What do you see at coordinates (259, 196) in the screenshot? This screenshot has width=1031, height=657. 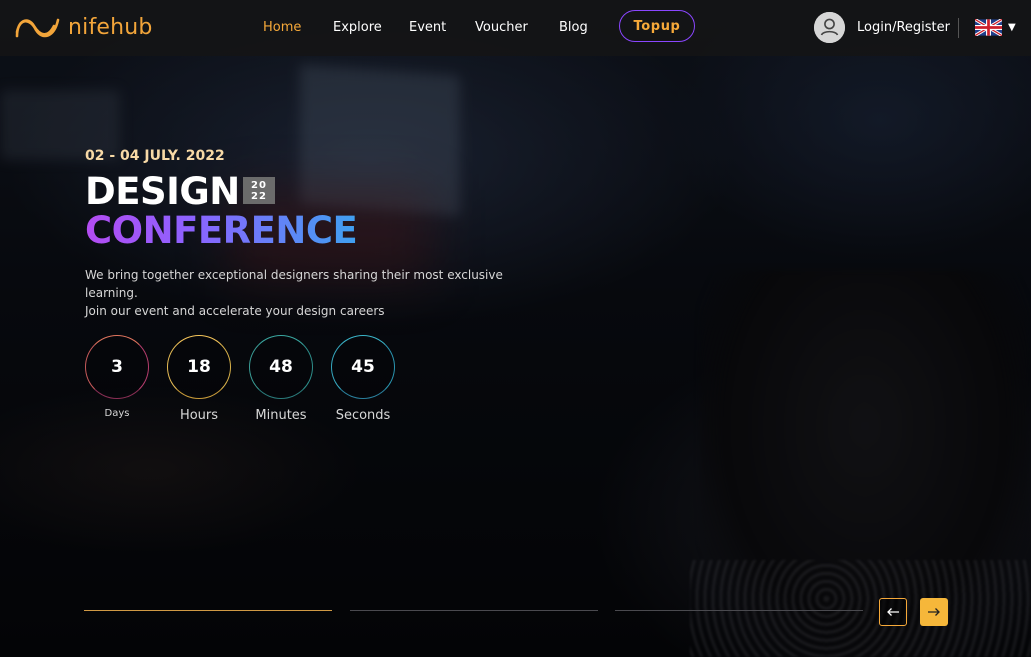 I see `year-badge-bottom: 22` at bounding box center [259, 196].